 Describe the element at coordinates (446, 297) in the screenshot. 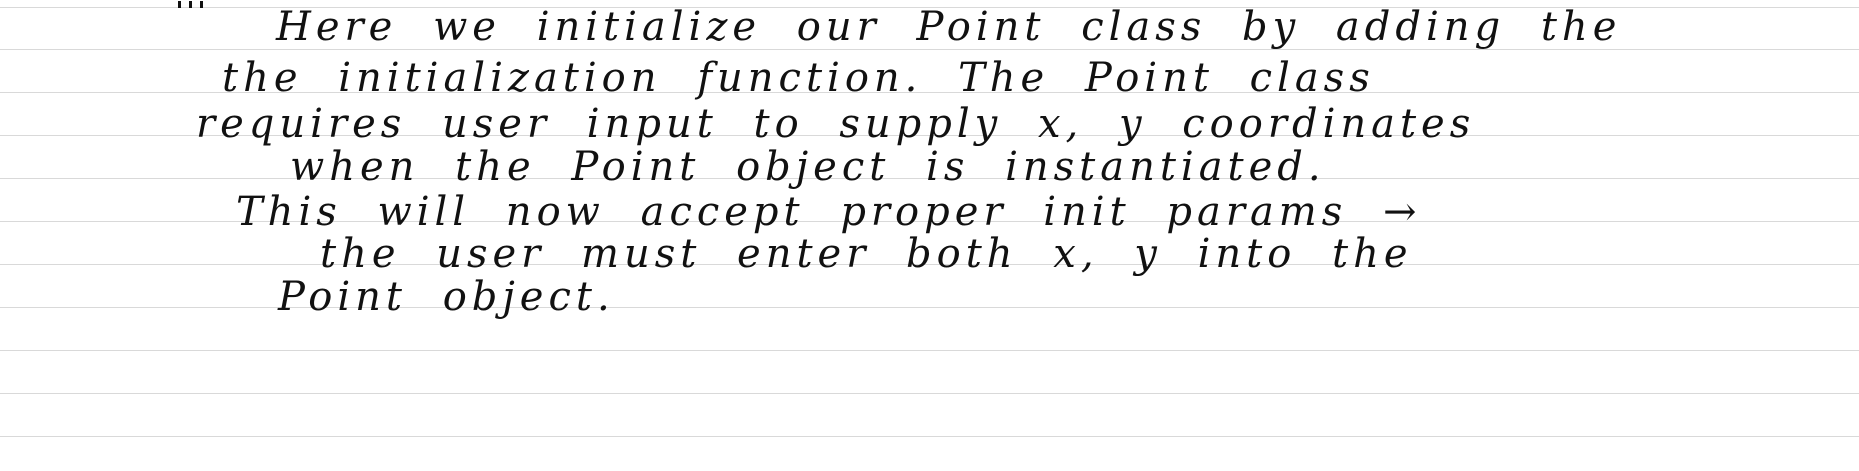

I see `handwritten-line-7: Point object.` at that location.